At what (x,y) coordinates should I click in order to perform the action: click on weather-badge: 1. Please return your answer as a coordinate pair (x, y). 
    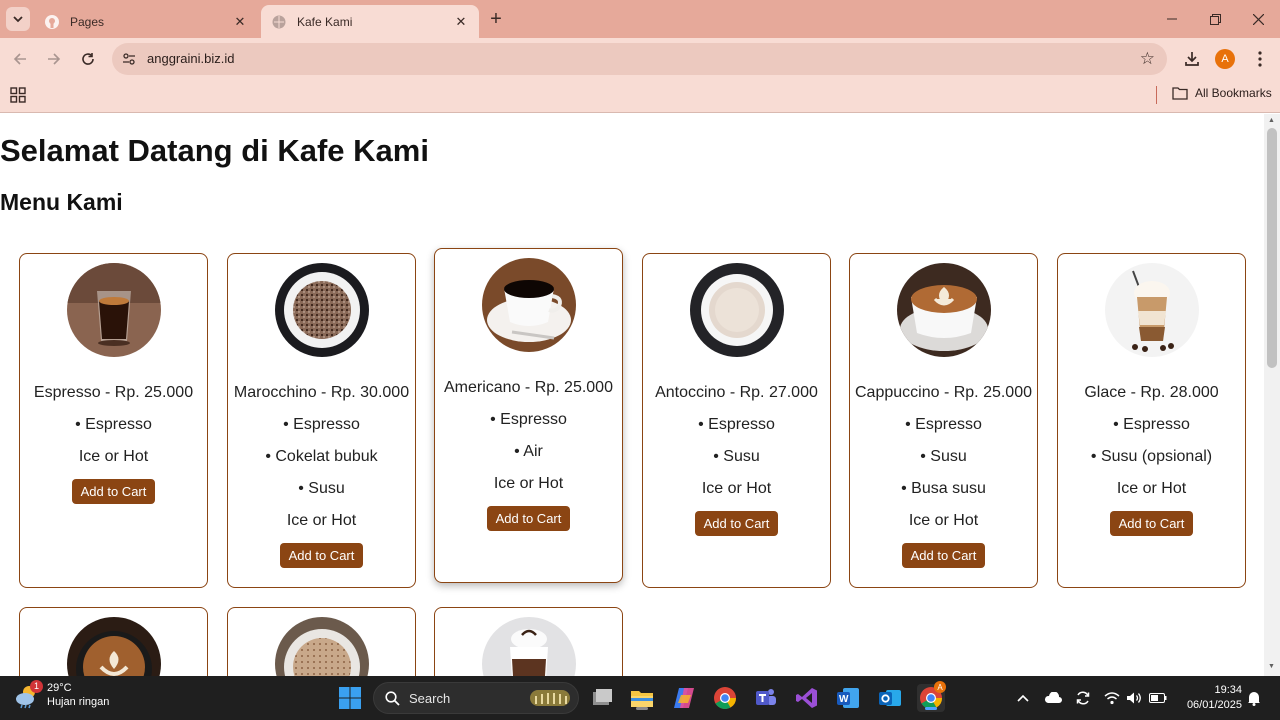
    Looking at the image, I should click on (36, 686).